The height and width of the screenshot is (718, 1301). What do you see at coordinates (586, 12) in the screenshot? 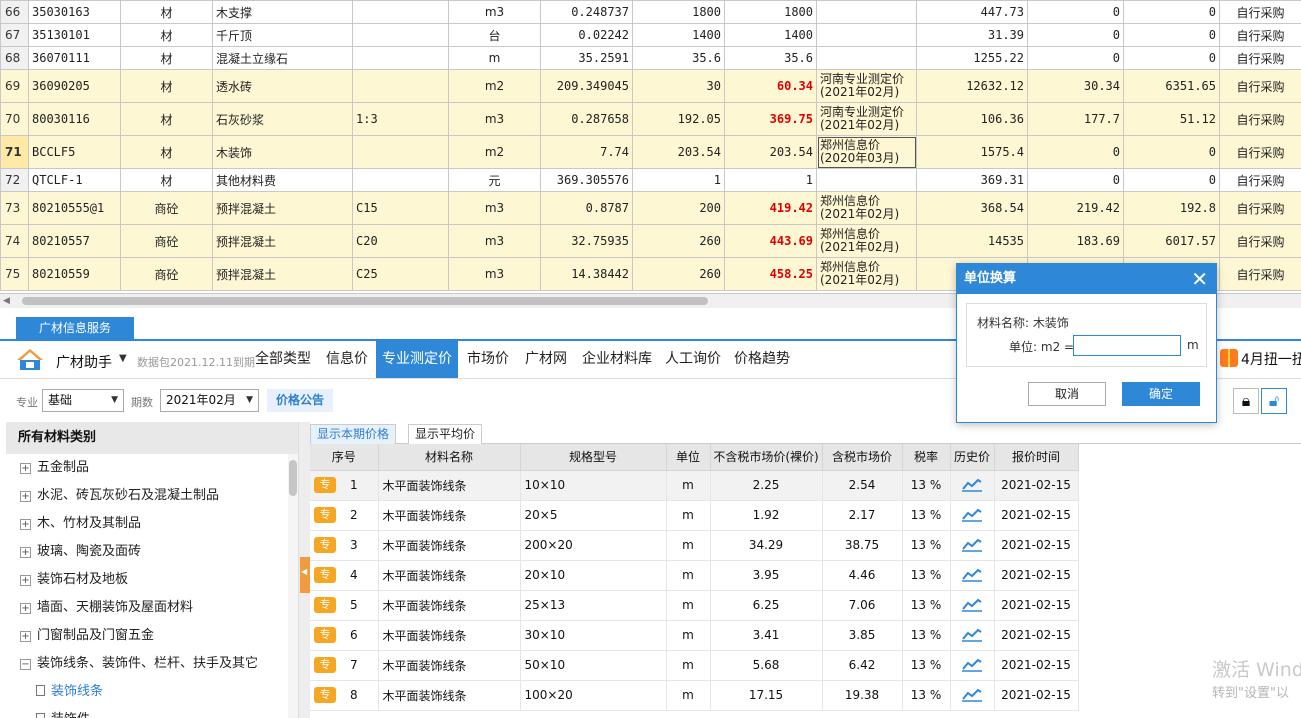
I see `quantity: 0.248737` at bounding box center [586, 12].